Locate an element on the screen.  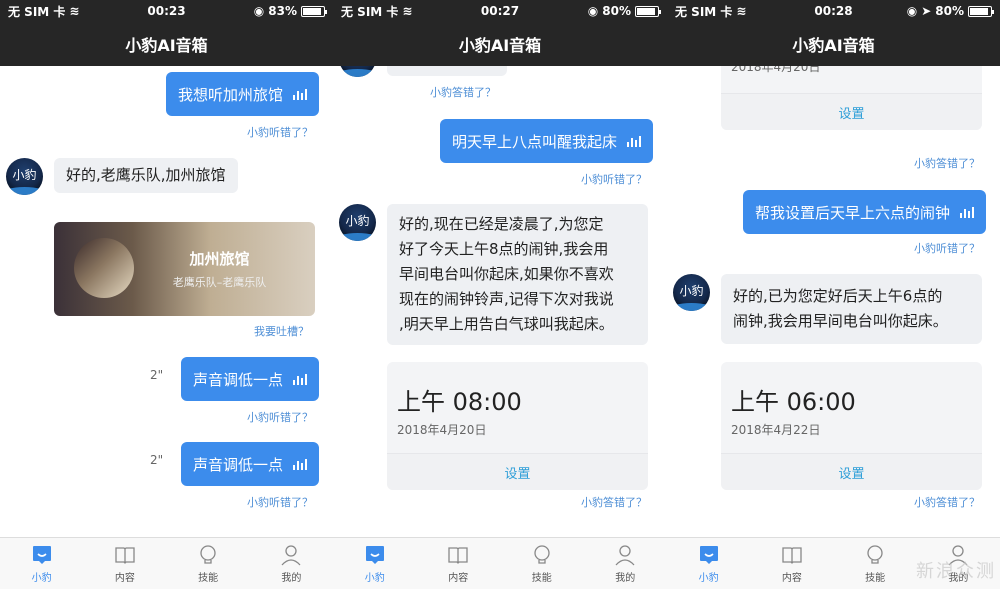
status-time: 00:23 is located at coordinates (166, 11).